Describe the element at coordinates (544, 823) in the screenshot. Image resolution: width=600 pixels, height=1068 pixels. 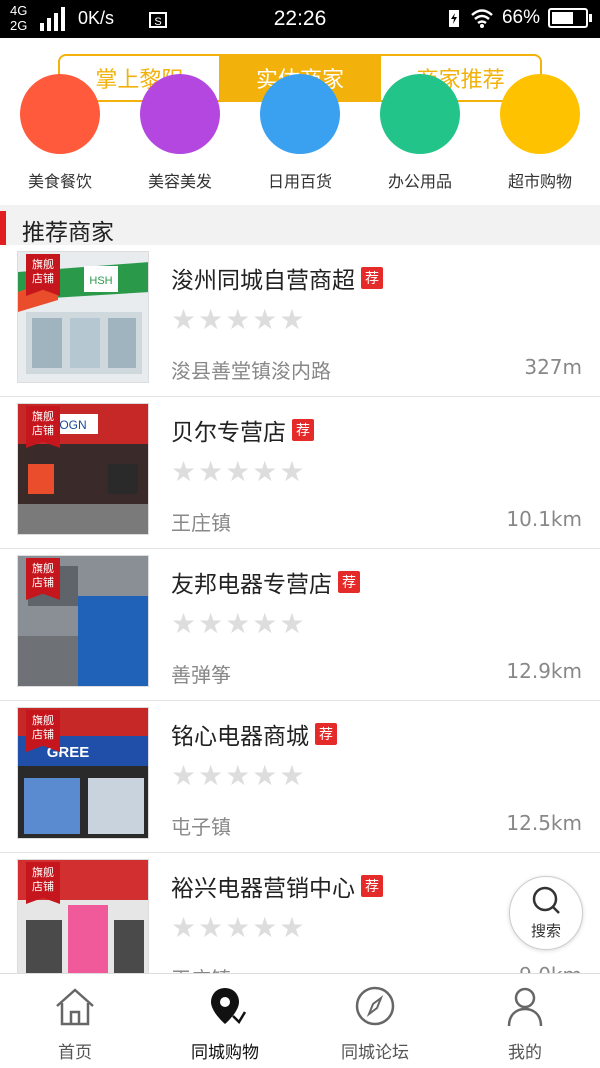
I see `store-distance: 12.5km` at that location.